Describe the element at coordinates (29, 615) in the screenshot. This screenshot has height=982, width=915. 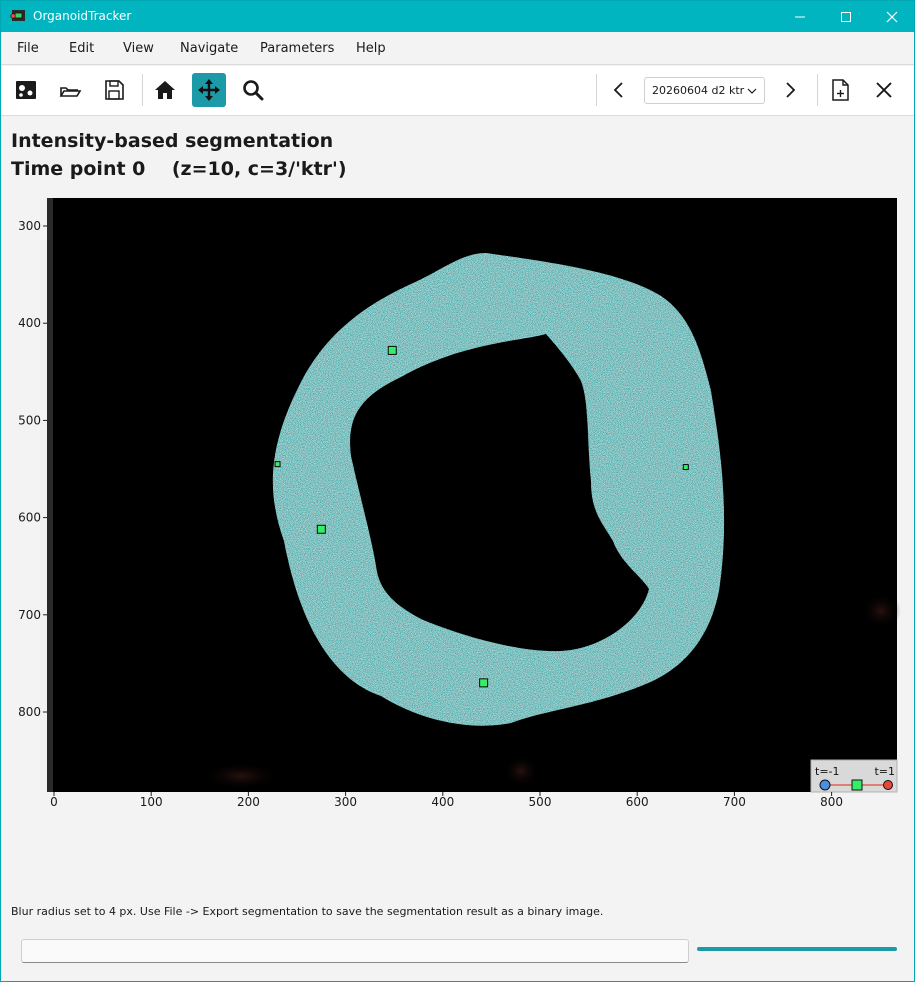
I see `y-tick-label: 700` at that location.